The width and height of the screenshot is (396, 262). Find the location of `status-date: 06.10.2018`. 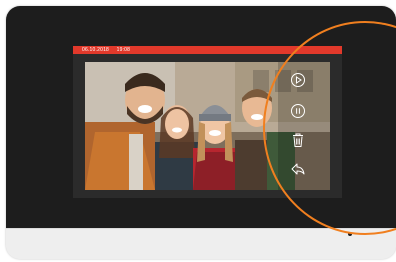

status-date: 06.10.2018 is located at coordinates (96, 50).